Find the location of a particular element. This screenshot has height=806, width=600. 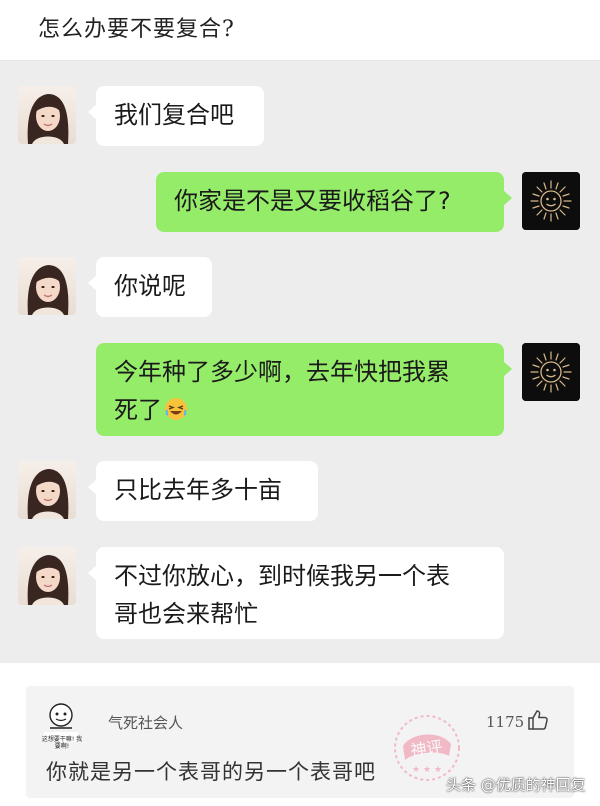

message-text-line: 死了 is located at coordinates (138, 410).